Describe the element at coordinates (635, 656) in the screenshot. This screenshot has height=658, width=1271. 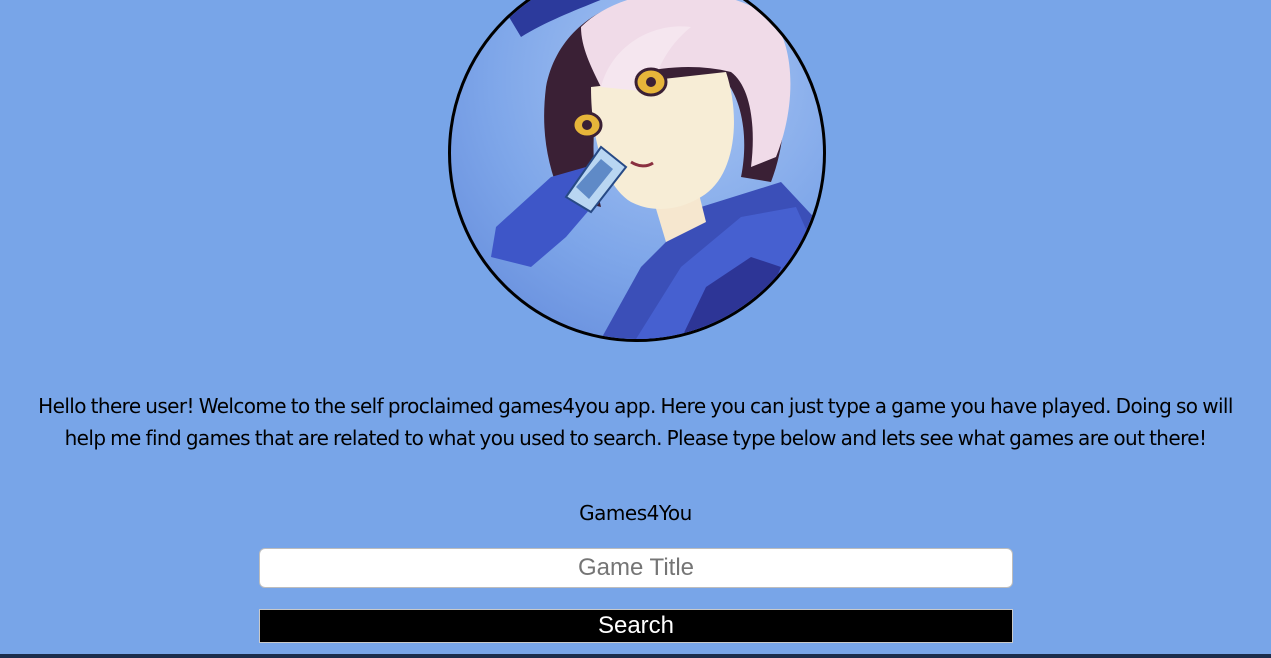
I see `page-bottom-edge` at that location.